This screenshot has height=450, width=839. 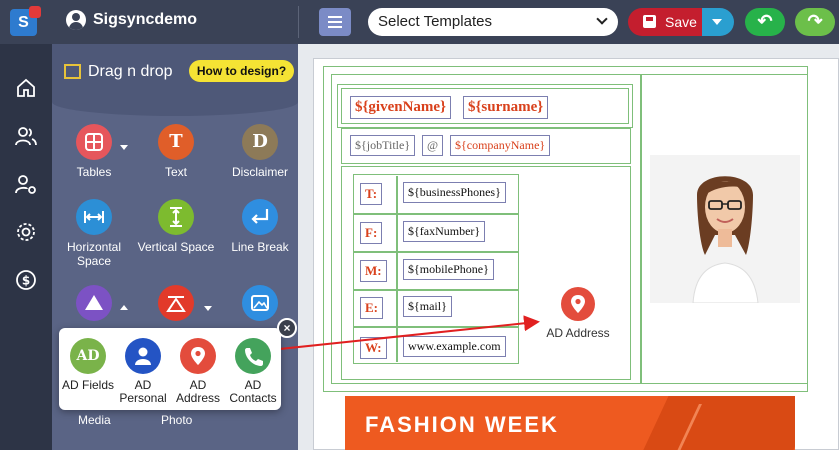 I want to click on tool-label: Line Break, so click(x=260, y=247).